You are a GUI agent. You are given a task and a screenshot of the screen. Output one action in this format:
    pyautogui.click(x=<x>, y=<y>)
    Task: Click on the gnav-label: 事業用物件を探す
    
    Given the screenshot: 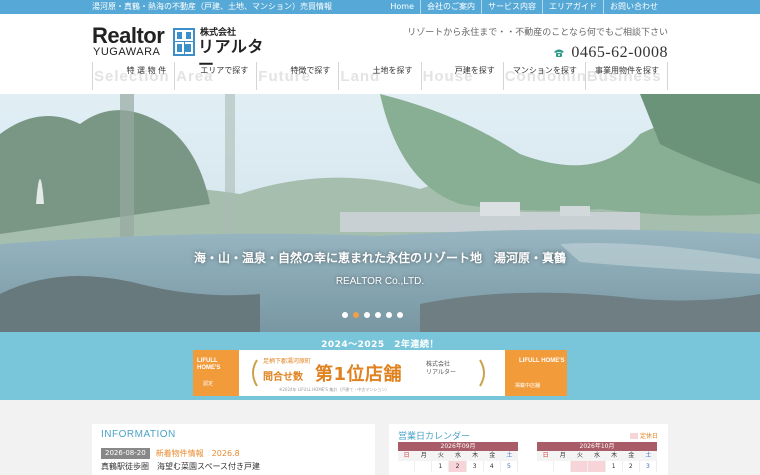 What is the action you would take?
    pyautogui.click(x=626, y=70)
    